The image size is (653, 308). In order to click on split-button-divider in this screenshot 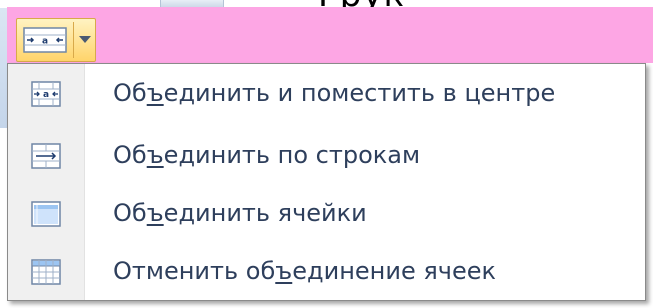, I will do `click(73, 40)`.